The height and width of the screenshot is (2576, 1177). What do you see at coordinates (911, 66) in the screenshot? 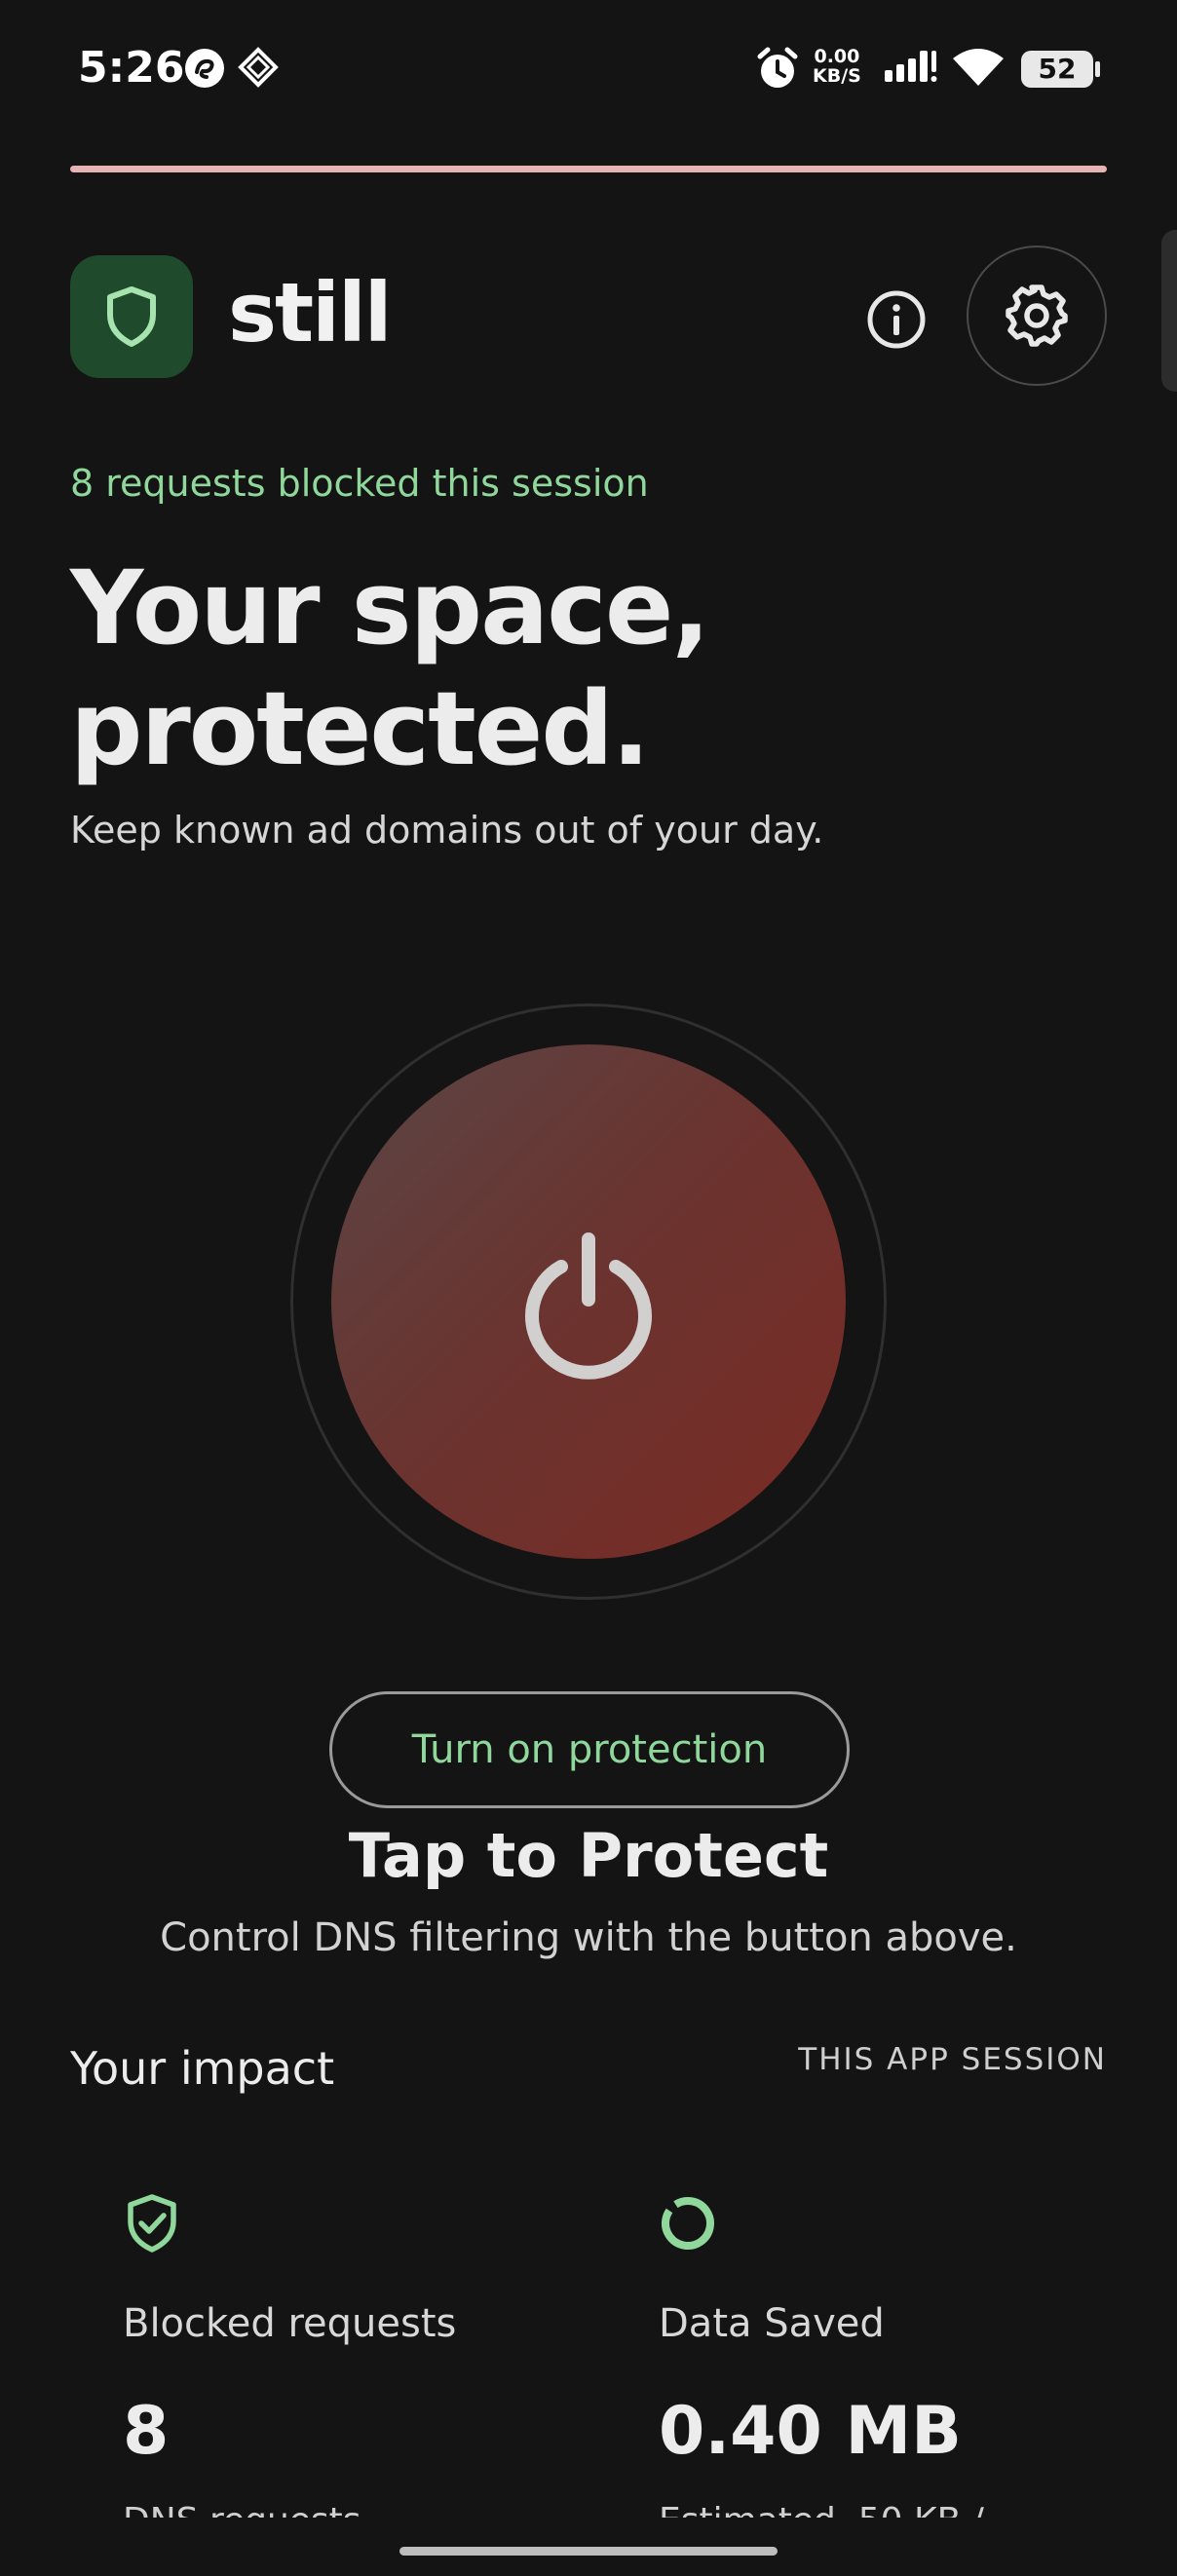
I see `signal-icon` at bounding box center [911, 66].